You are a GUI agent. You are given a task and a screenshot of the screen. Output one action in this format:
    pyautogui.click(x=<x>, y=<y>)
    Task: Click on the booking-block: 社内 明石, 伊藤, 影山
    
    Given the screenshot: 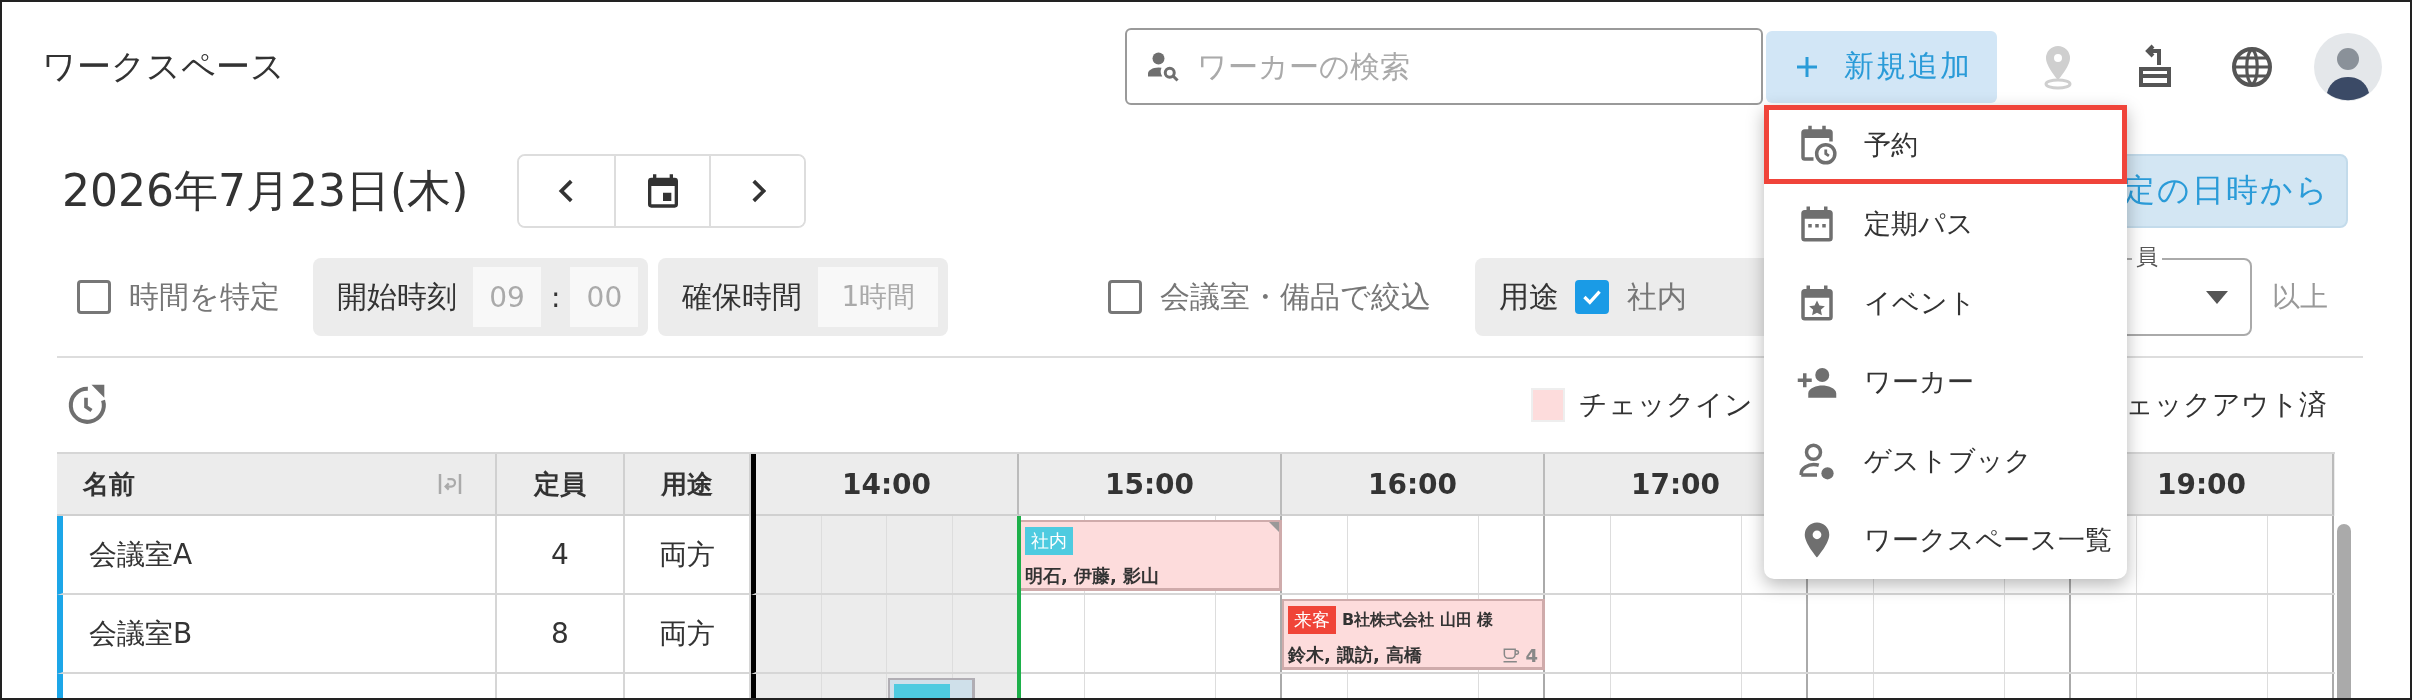 What is the action you would take?
    pyautogui.click(x=1150, y=555)
    